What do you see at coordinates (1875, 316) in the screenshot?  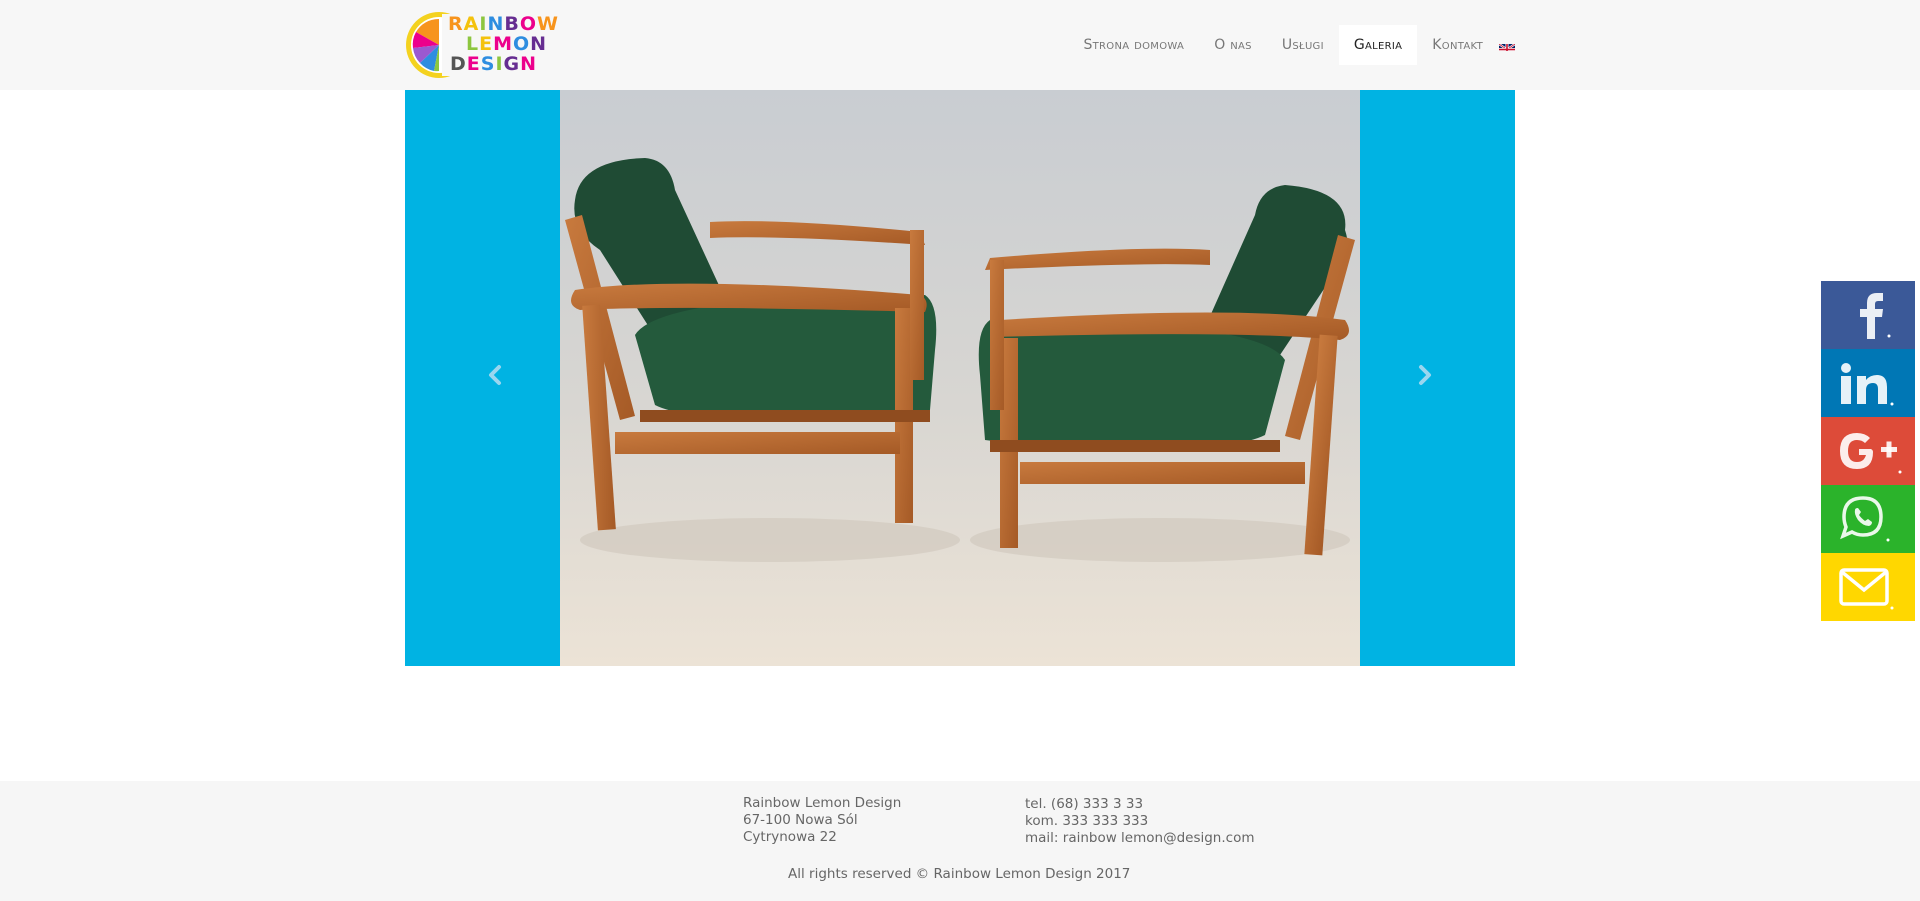 I see `facebook-icon` at bounding box center [1875, 316].